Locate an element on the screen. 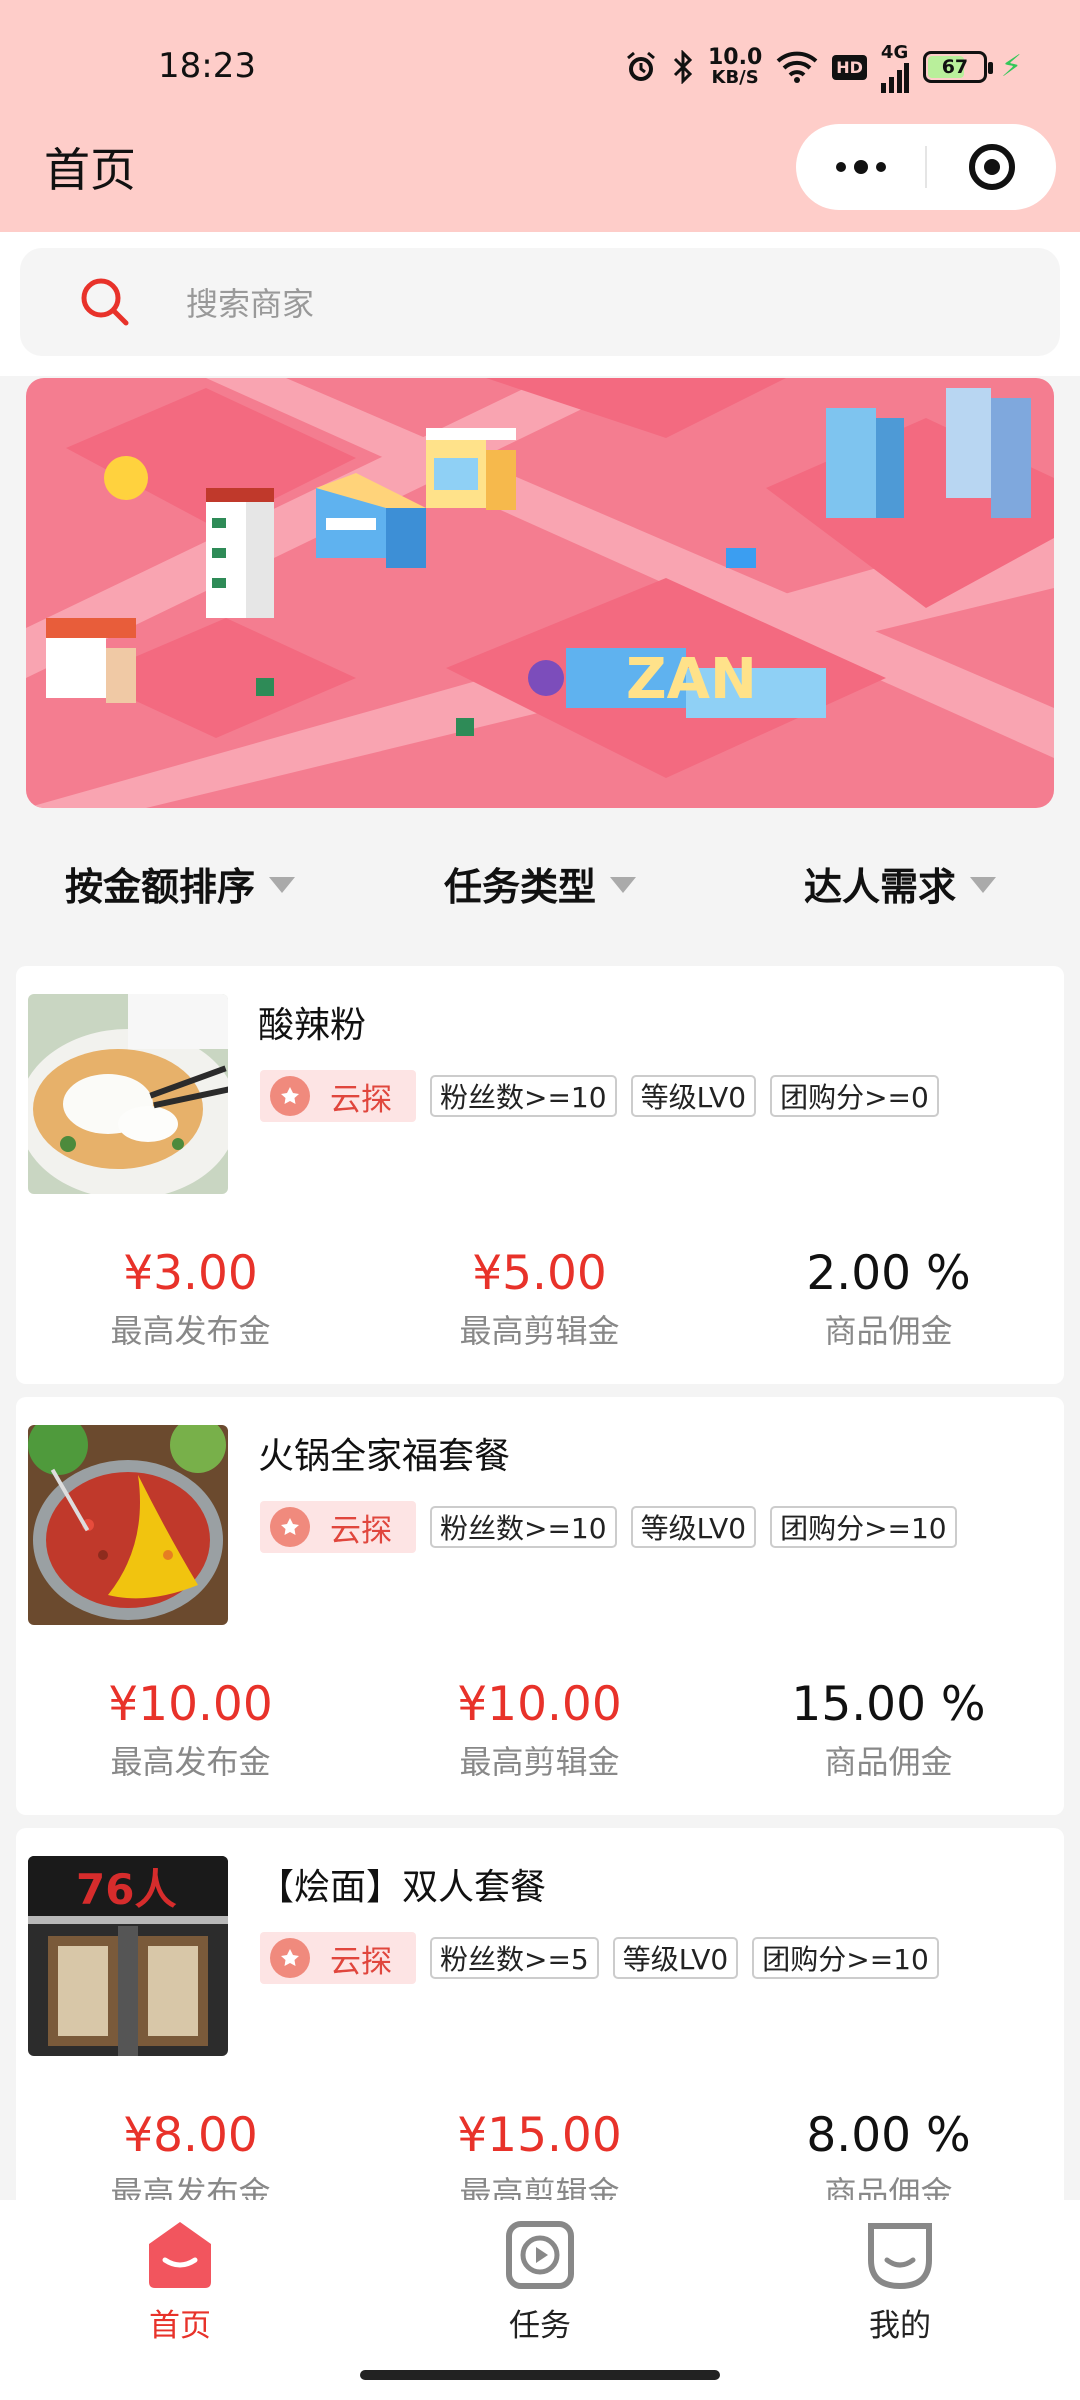 This screenshot has width=1080, height=2400. svg-text: ZAN is located at coordinates (691, 679).